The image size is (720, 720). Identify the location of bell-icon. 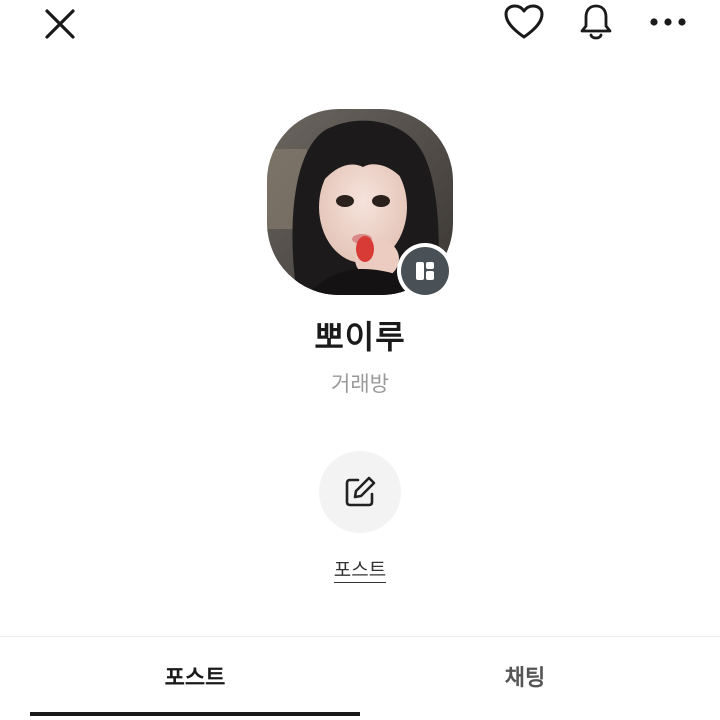
(596, 22).